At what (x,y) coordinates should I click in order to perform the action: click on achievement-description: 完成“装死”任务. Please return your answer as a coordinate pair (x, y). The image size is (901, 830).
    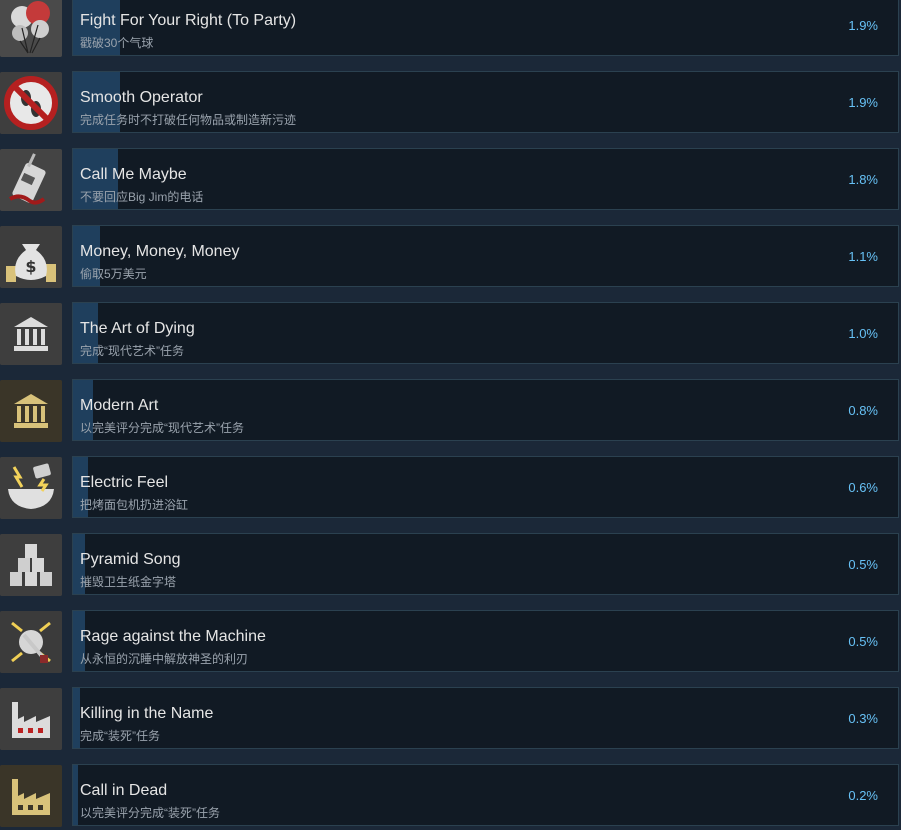
    Looking at the image, I should click on (120, 736).